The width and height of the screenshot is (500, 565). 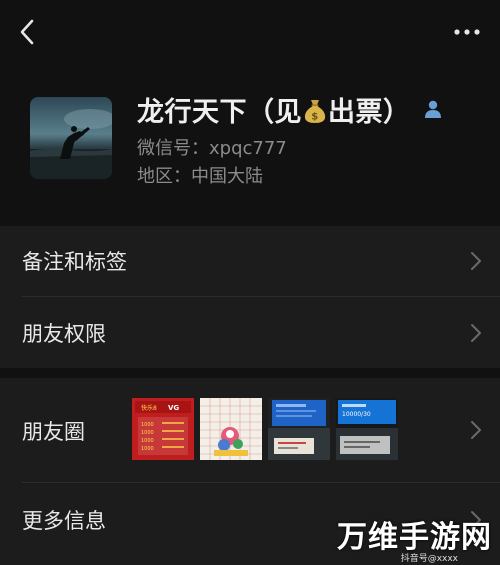 I want to click on watermark-subtext: 抖音号@xxxx, so click(x=429, y=559).